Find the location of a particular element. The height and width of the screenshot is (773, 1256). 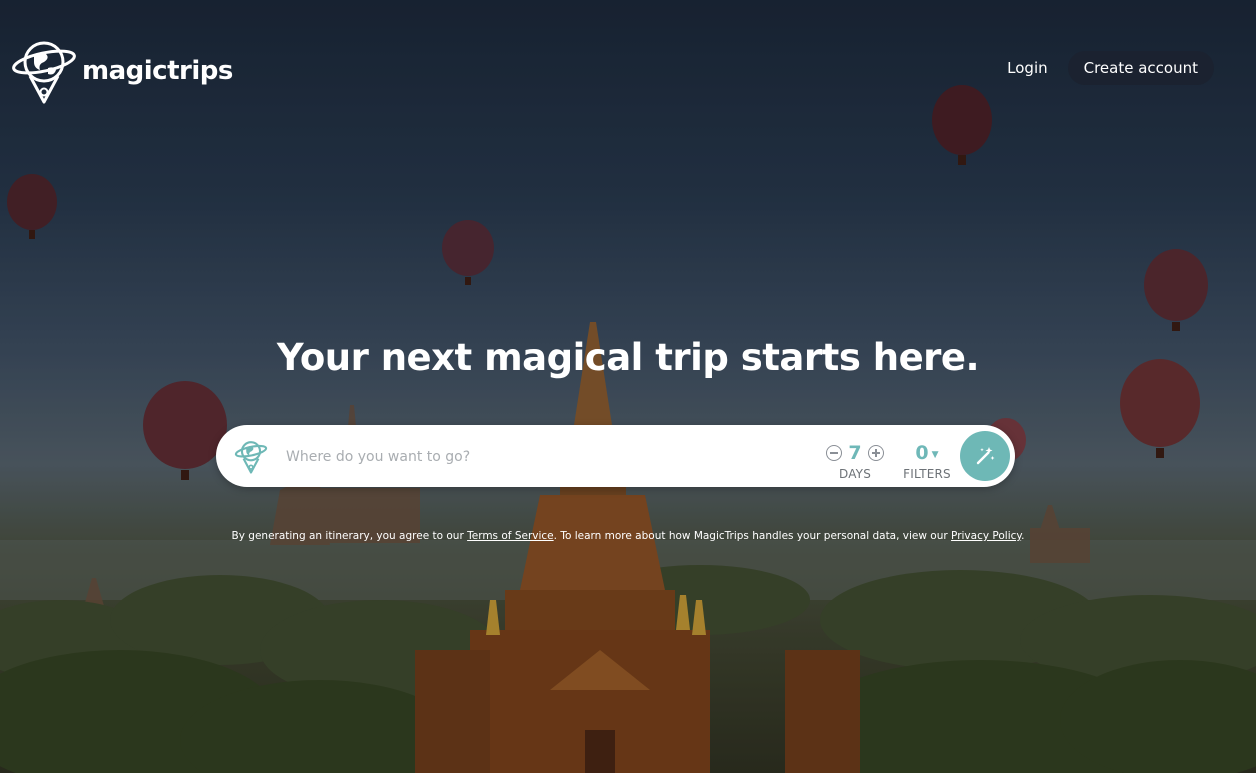

destination-input is located at coordinates (516, 457).